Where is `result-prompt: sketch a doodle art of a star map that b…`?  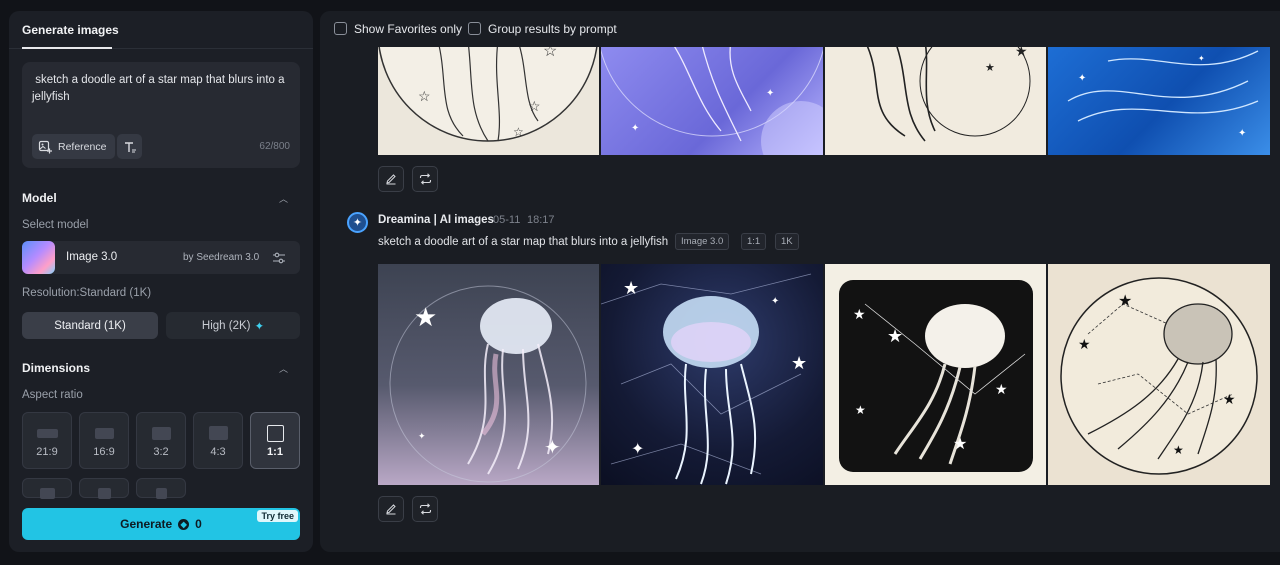 result-prompt: sketch a doodle art of a star map that b… is located at coordinates (523, 242).